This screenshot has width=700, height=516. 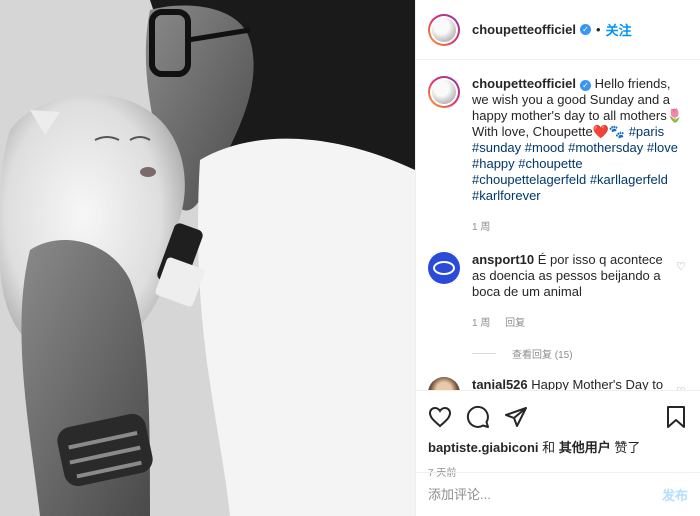 I want to click on liked-suffix: 赞了, so click(x=627, y=447).